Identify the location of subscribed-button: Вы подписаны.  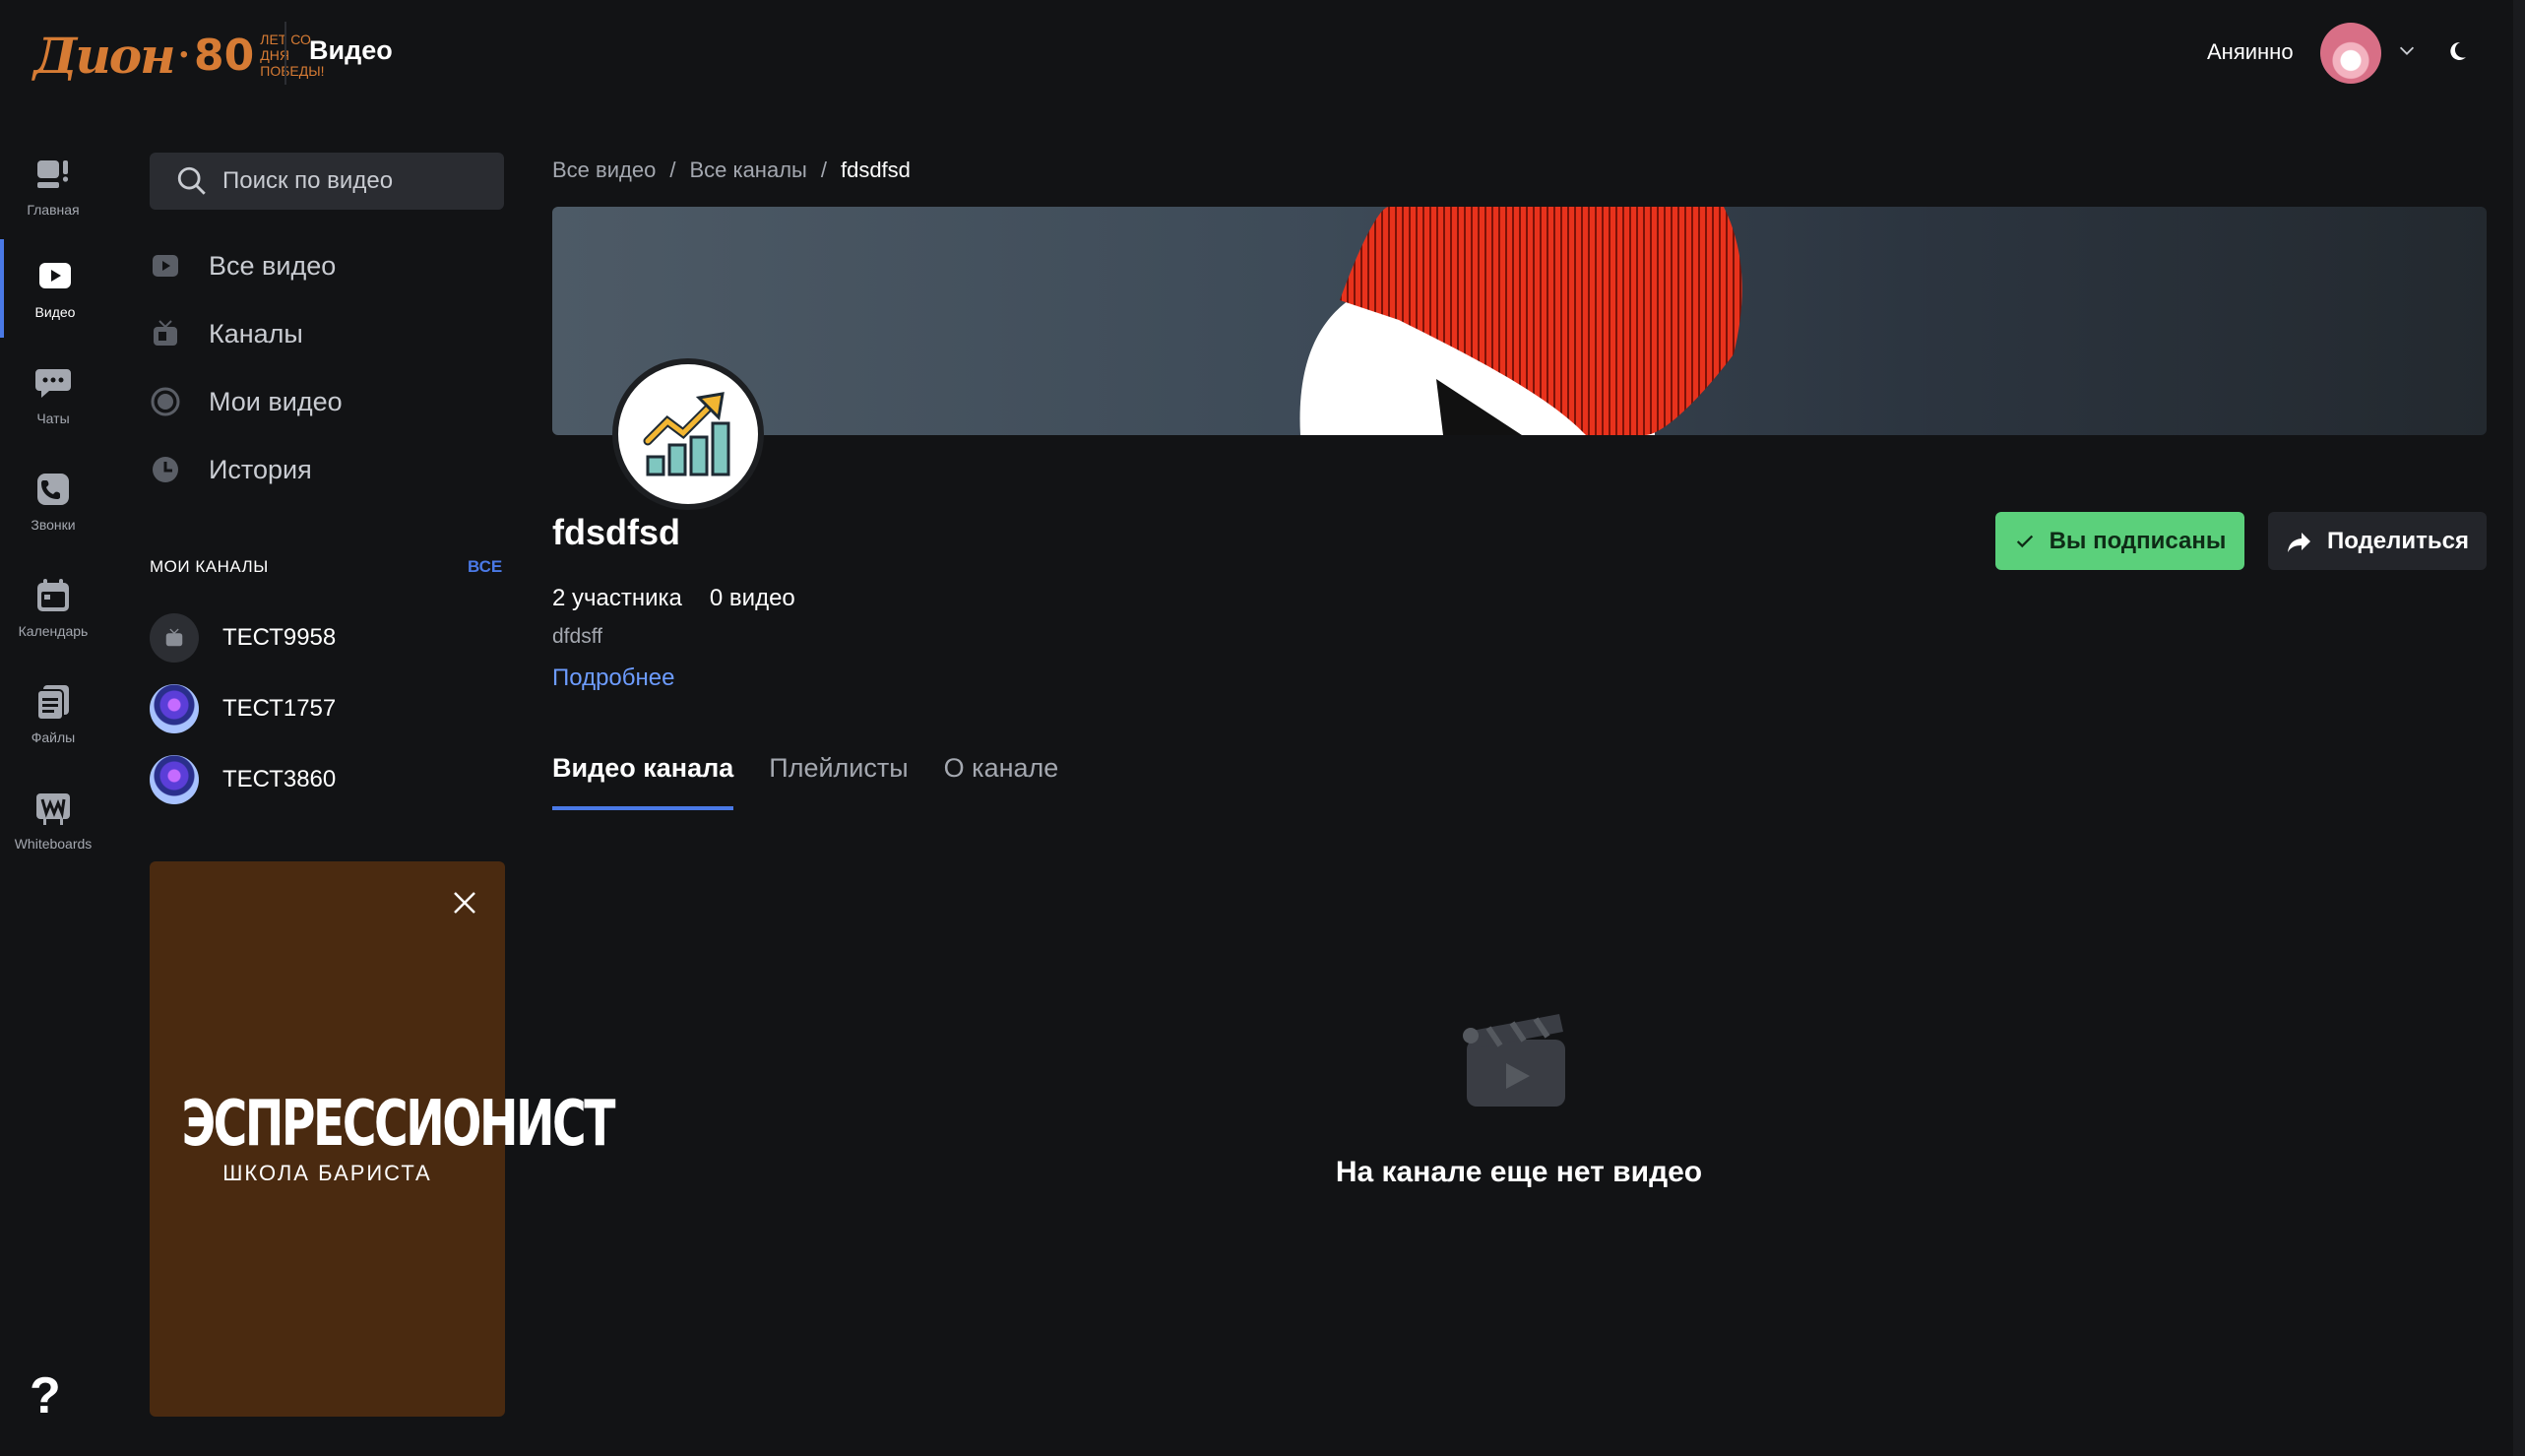
(2120, 541).